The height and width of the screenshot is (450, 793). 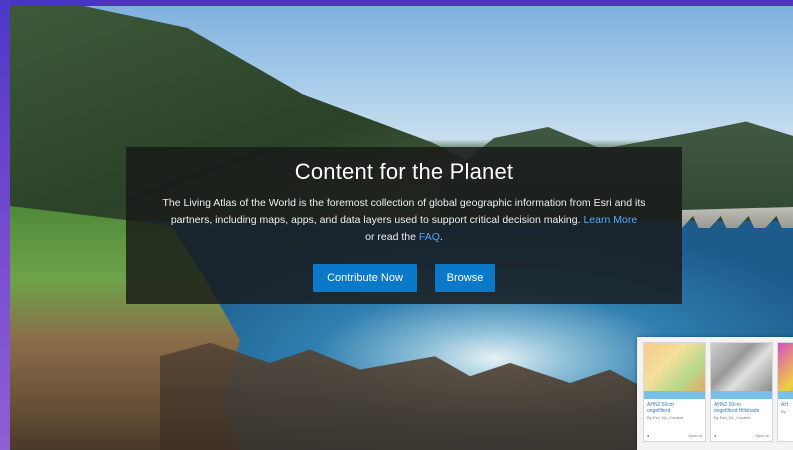 I want to click on card-title: AHN2 50cm ongefilterd, so click(x=674, y=406).